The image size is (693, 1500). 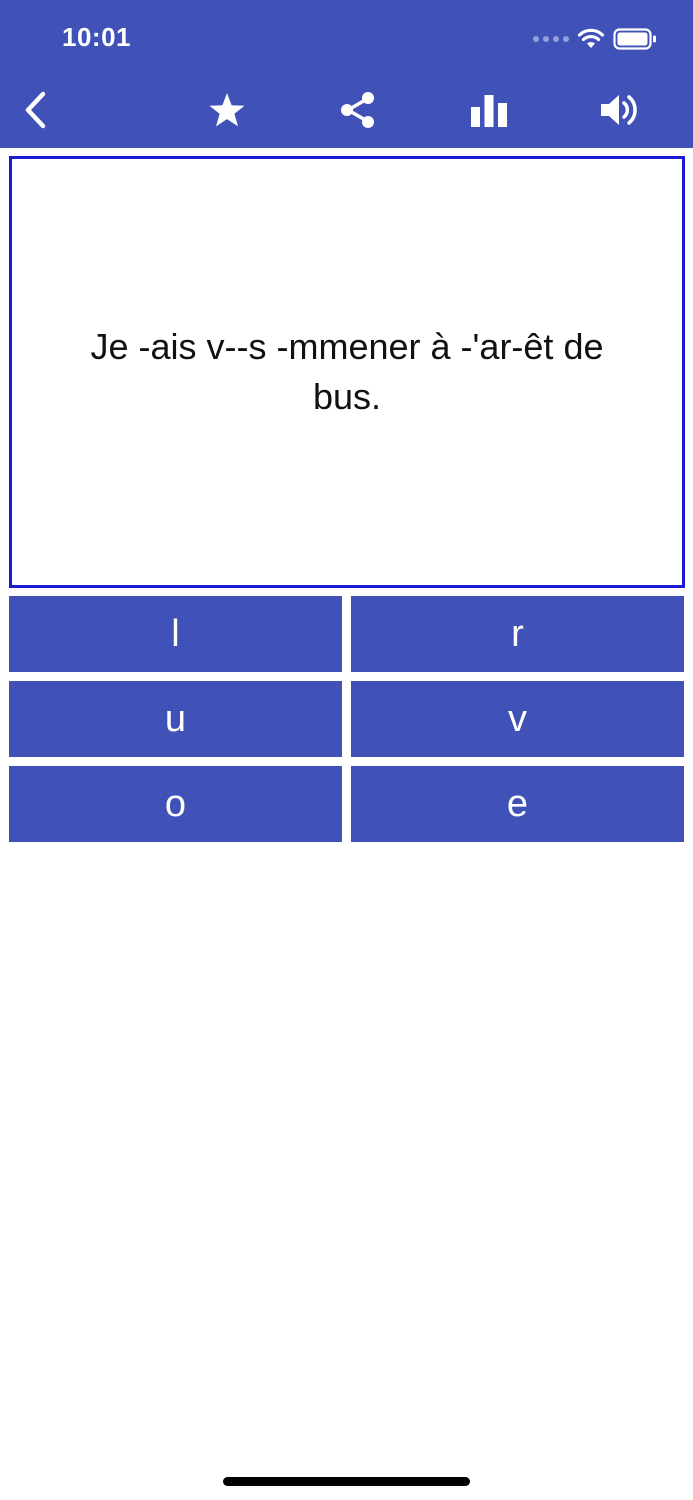 I want to click on status-icons, so click(x=595, y=39).